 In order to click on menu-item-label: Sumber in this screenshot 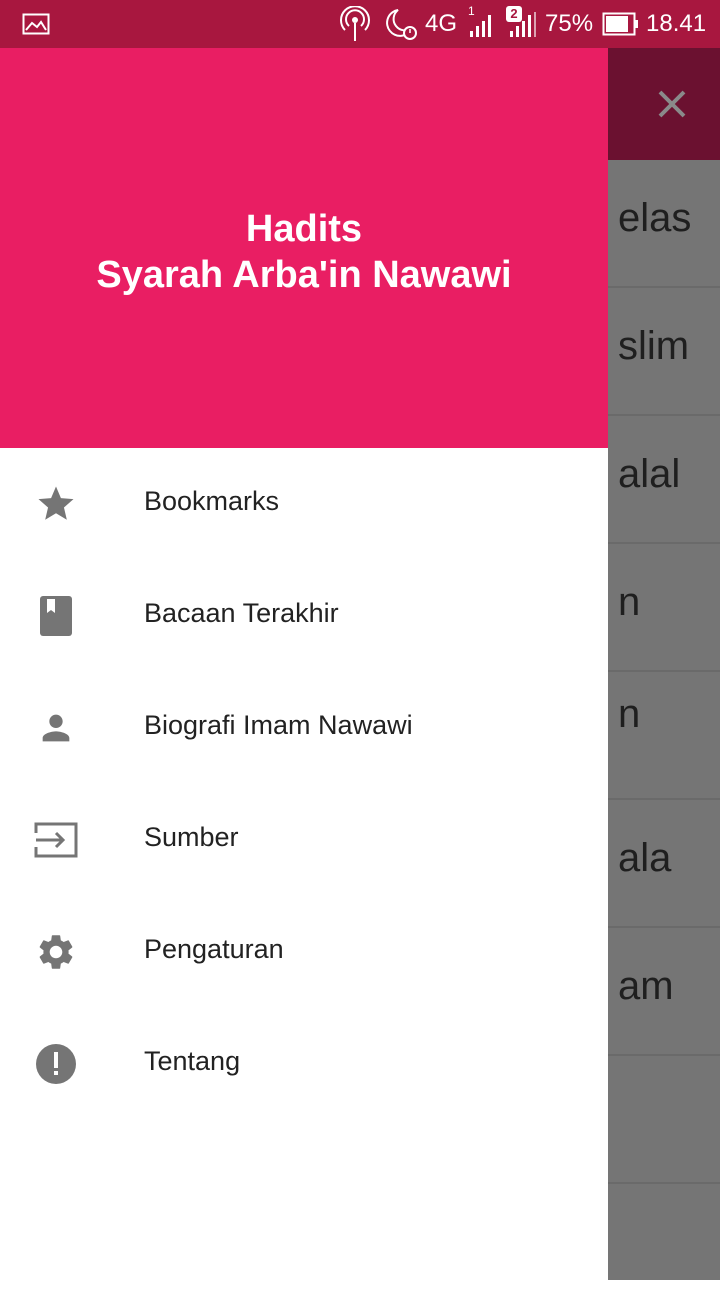, I will do `click(191, 837)`.